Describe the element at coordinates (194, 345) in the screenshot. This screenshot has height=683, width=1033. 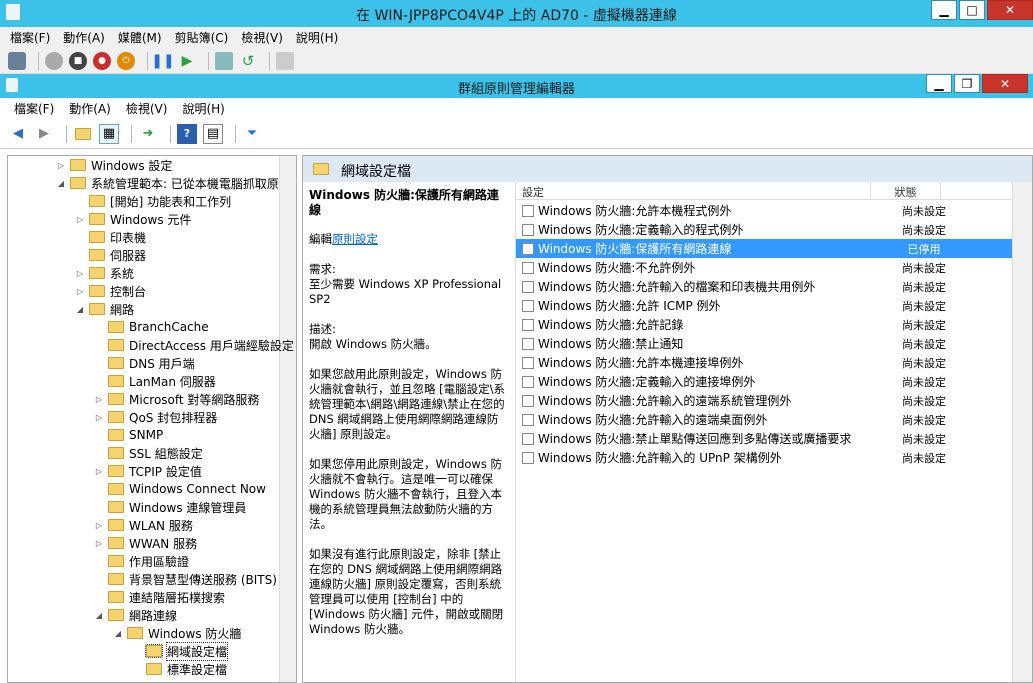
I see `tree-node: DirectAccess 用戶端經驗設定` at that location.